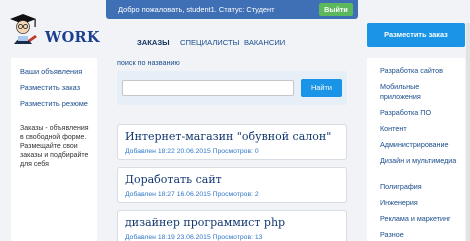 This screenshot has height=241, width=470. Describe the element at coordinates (228, 136) in the screenshot. I see `order-title: Интернет-магазин "обувной салон"` at that location.